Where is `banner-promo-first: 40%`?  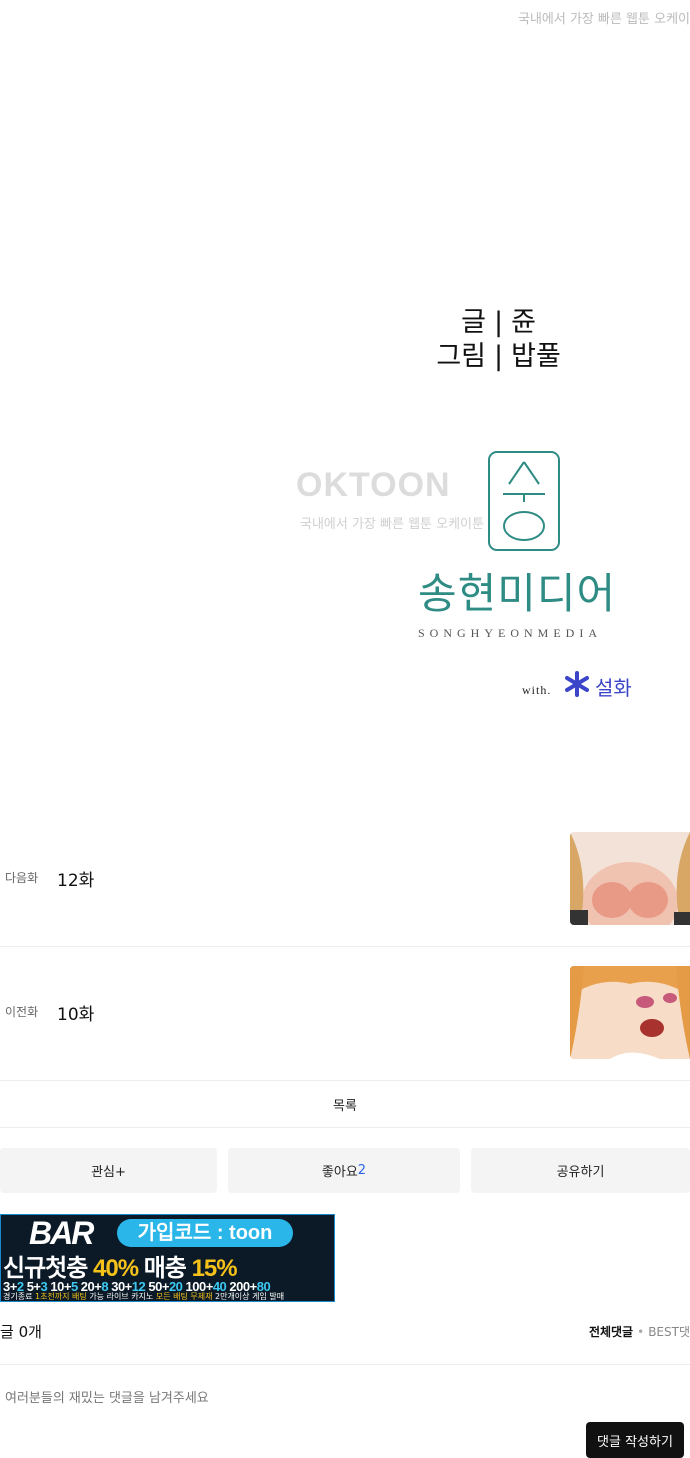
banner-promo-first: 40% is located at coordinates (116, 1268).